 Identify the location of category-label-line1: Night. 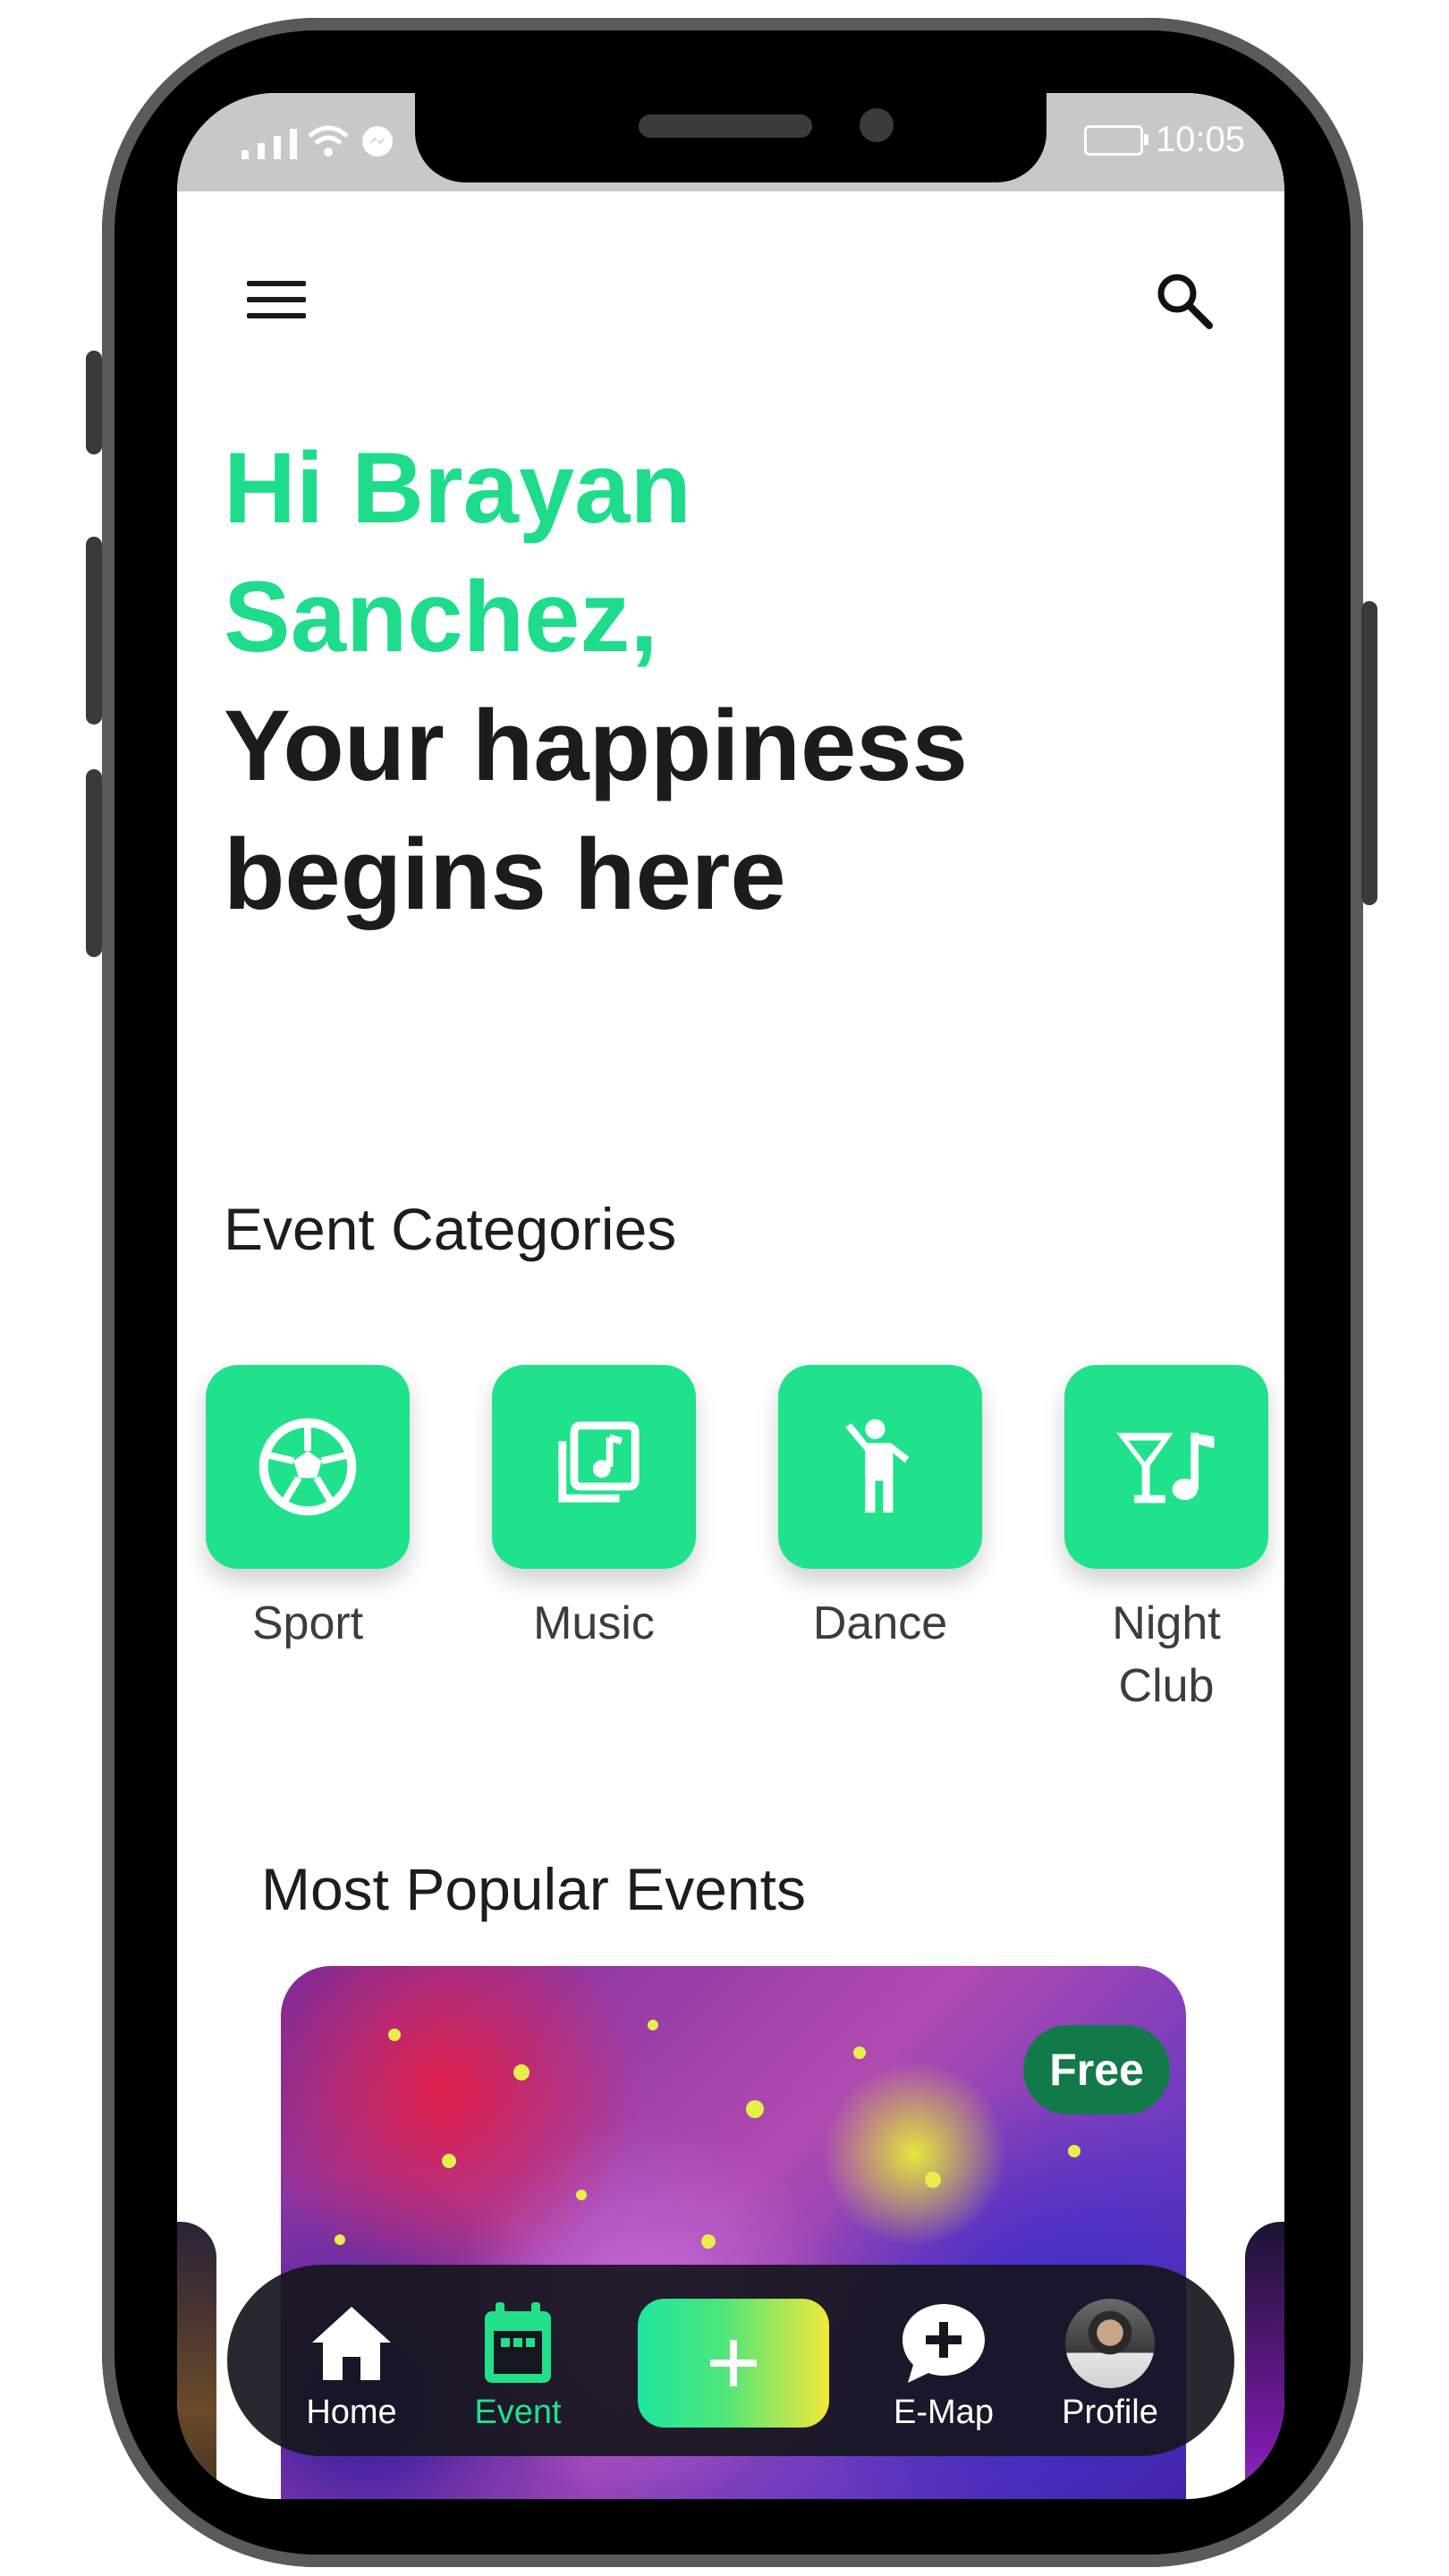
(1166, 1623).